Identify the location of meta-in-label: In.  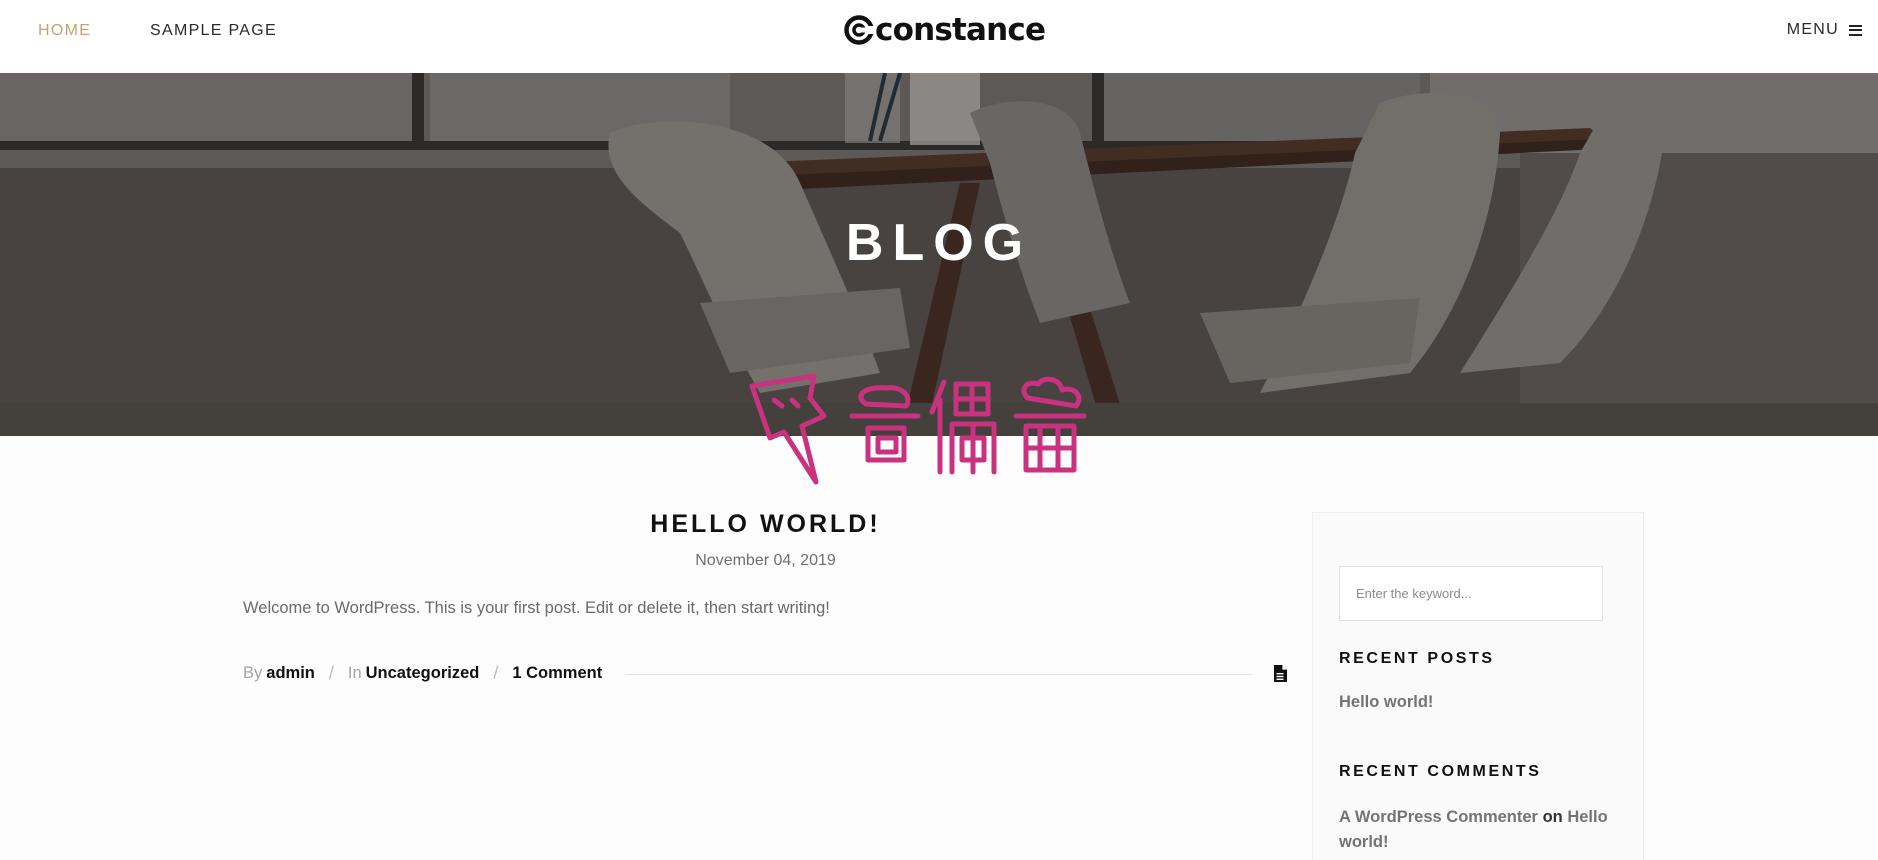
(354, 673).